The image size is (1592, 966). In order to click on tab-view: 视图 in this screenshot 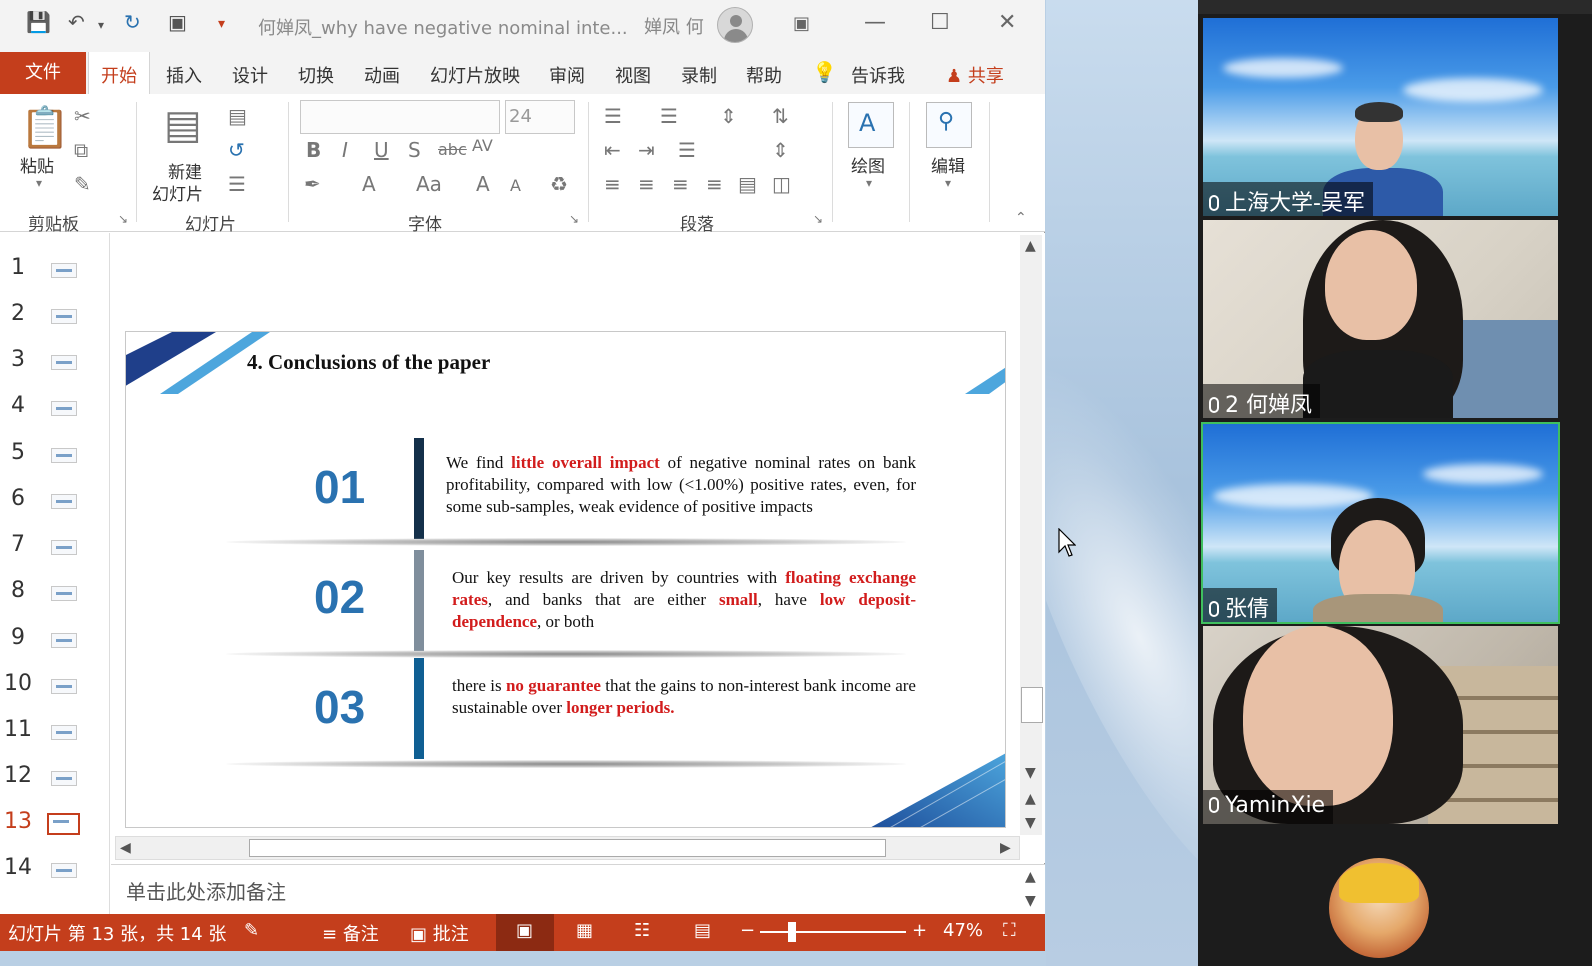, I will do `click(633, 75)`.